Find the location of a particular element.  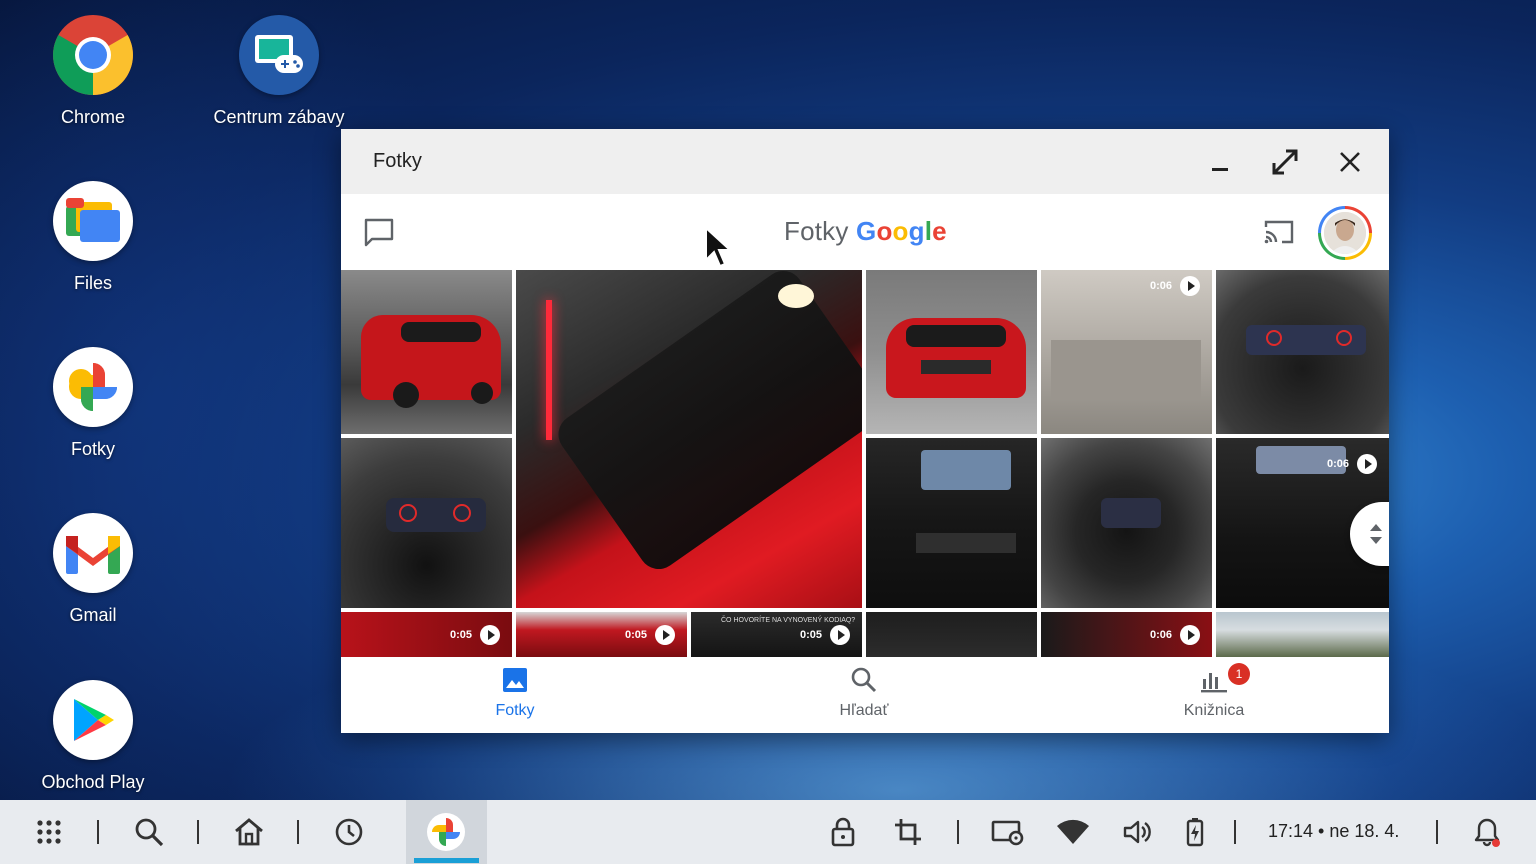

display-settings-icon is located at coordinates (1007, 833).